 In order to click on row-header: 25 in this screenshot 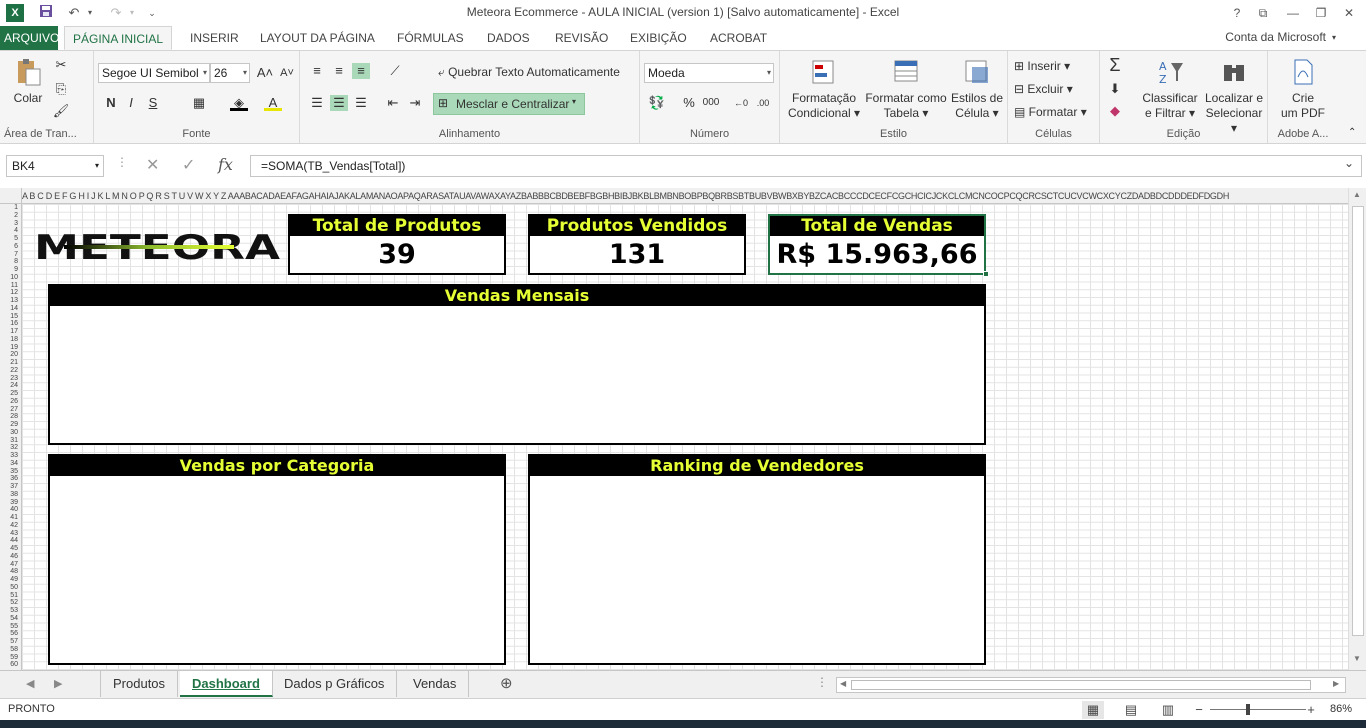, I will do `click(10, 394)`.